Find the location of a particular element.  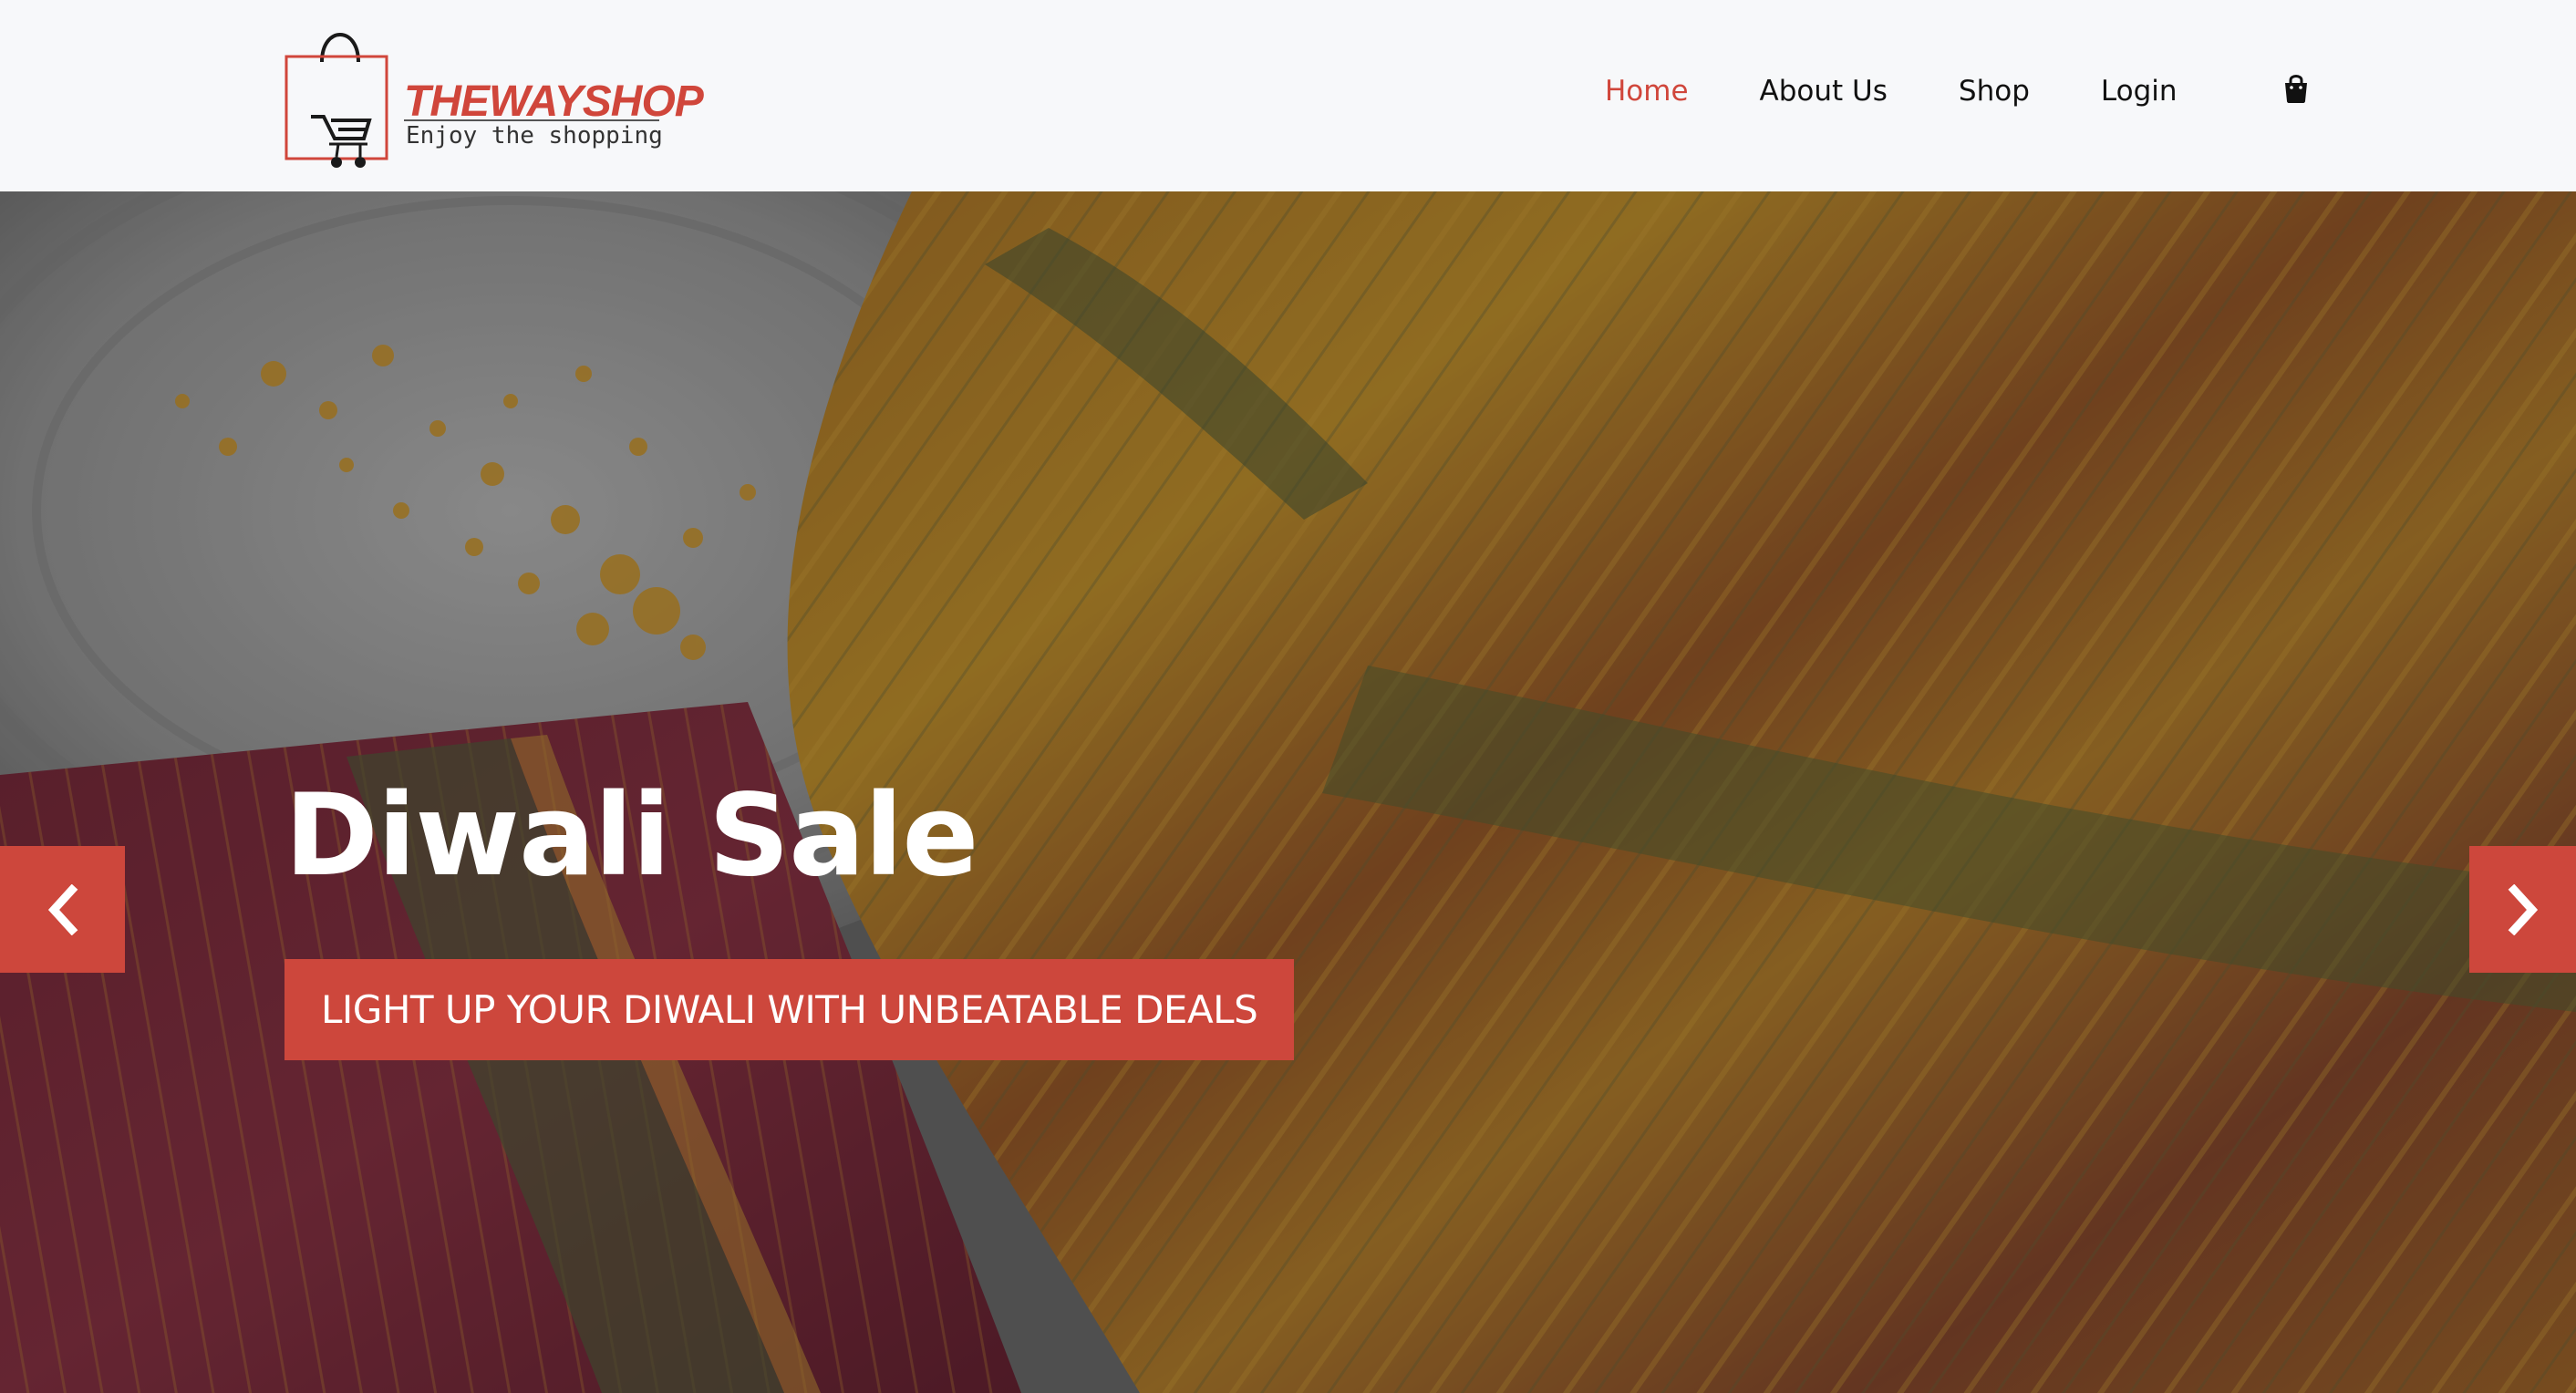

slider-prev-button is located at coordinates (62, 909).